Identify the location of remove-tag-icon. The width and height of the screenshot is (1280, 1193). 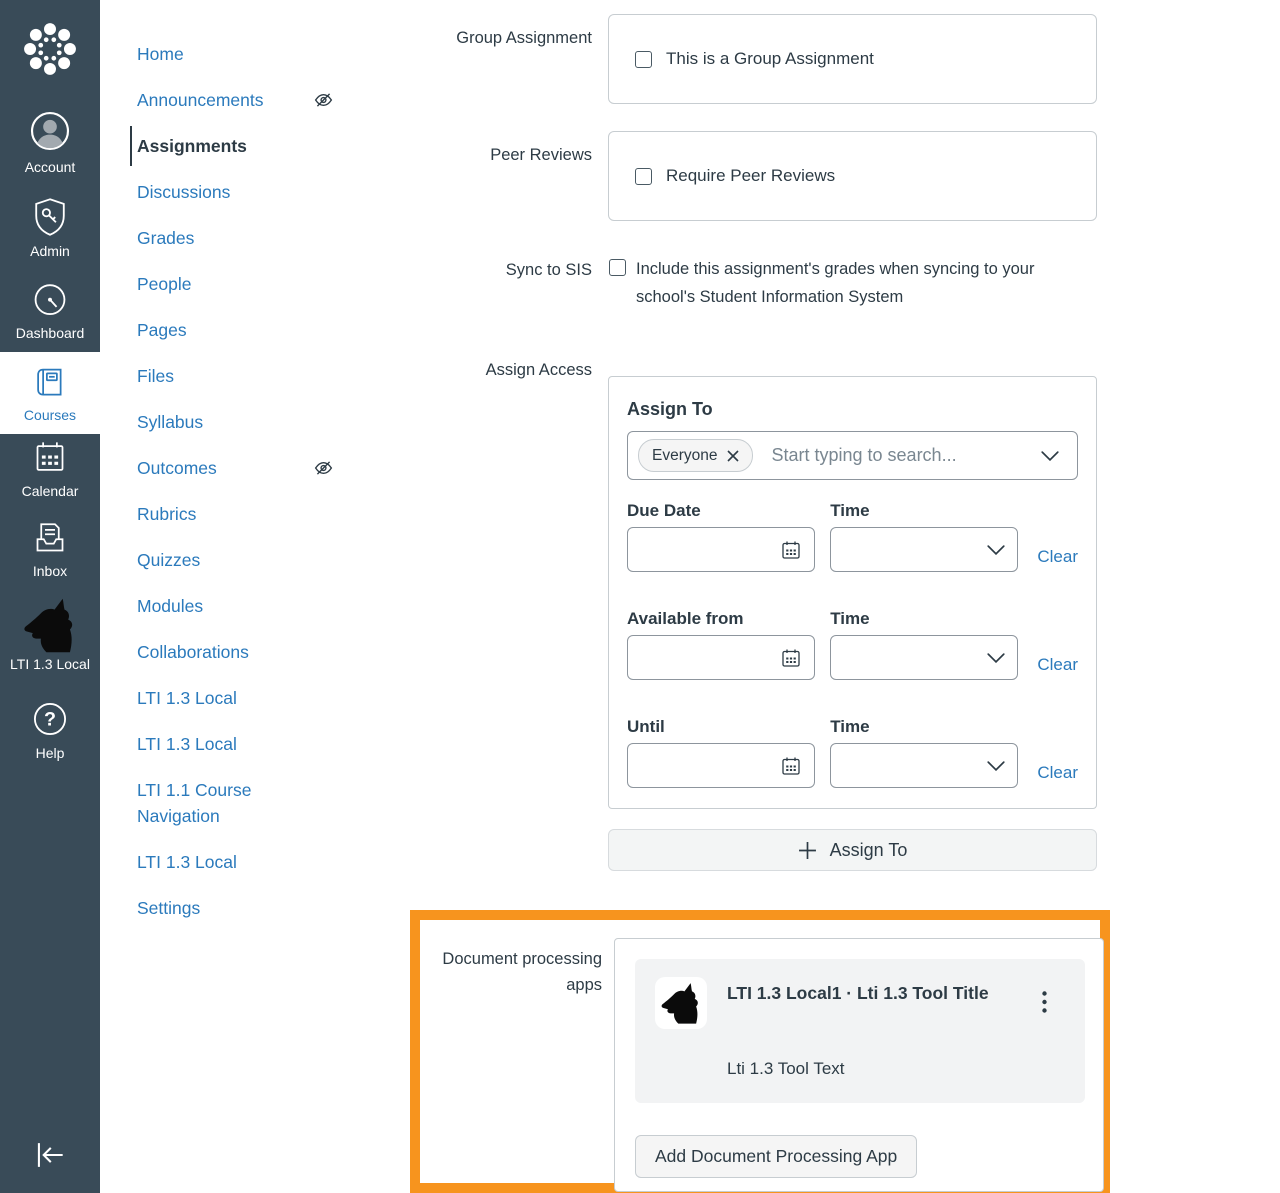
(733, 455).